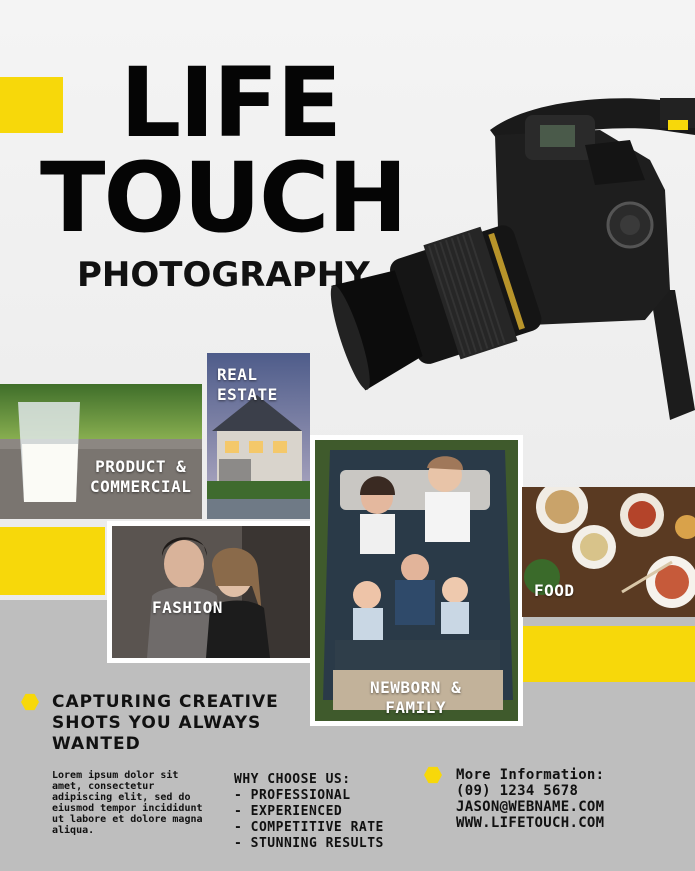 This screenshot has height=871, width=695. Describe the element at coordinates (608, 654) in the screenshot. I see `yellow-accent-right` at that location.